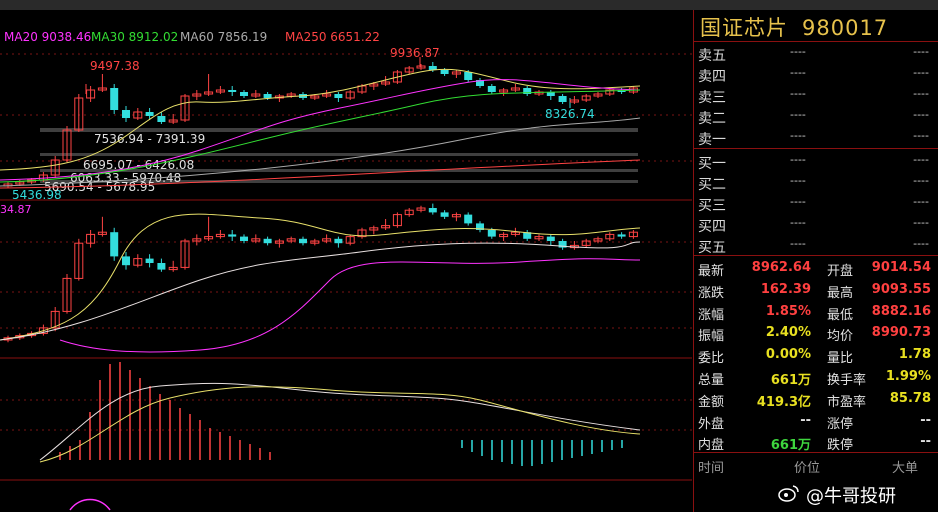 Image resolution: width=938 pixels, height=512 pixels. Describe the element at coordinates (16, 209) in the screenshot. I see `indicator-value: 34.87` at that location.